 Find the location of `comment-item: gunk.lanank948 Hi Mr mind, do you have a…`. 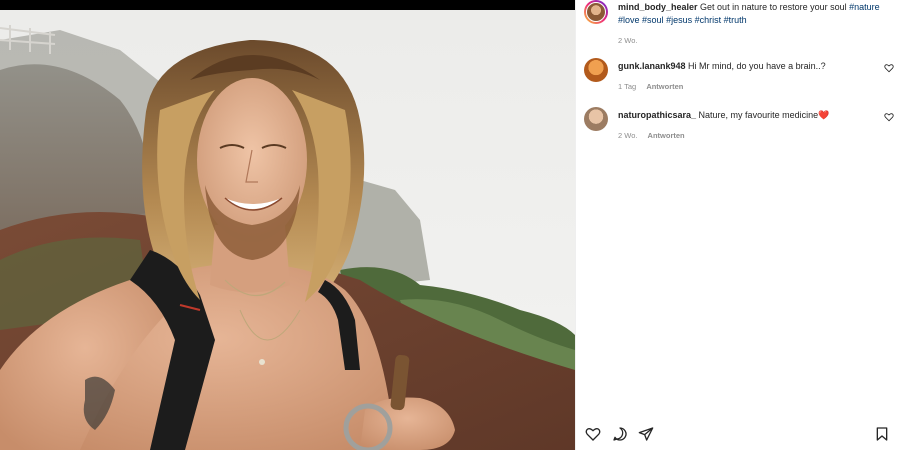

comment-item: gunk.lanank948 Hi Mr mind, do you have a… is located at coordinates (739, 75).